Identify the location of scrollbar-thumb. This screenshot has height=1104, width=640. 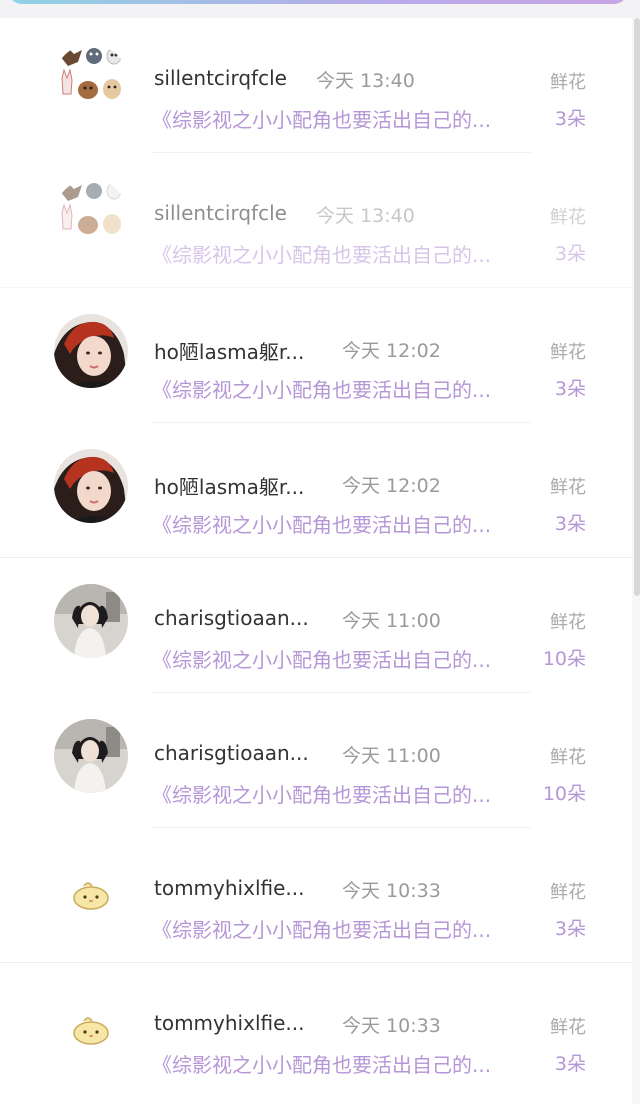
(637, 307).